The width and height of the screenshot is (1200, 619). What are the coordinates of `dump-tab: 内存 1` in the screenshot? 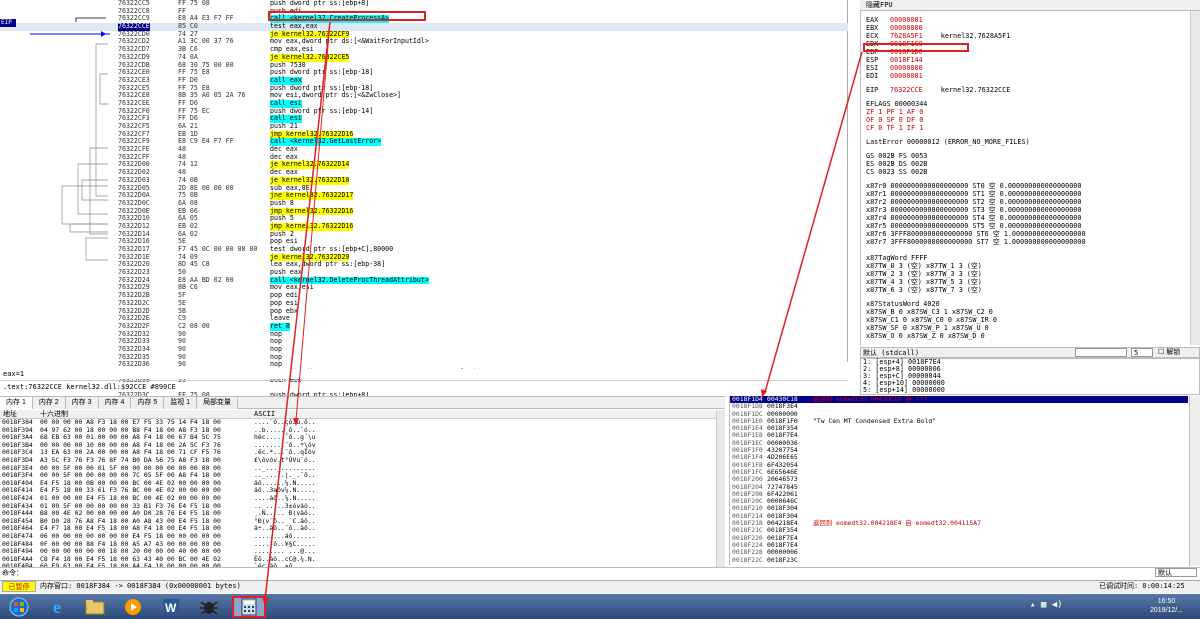 It's located at (16, 403).